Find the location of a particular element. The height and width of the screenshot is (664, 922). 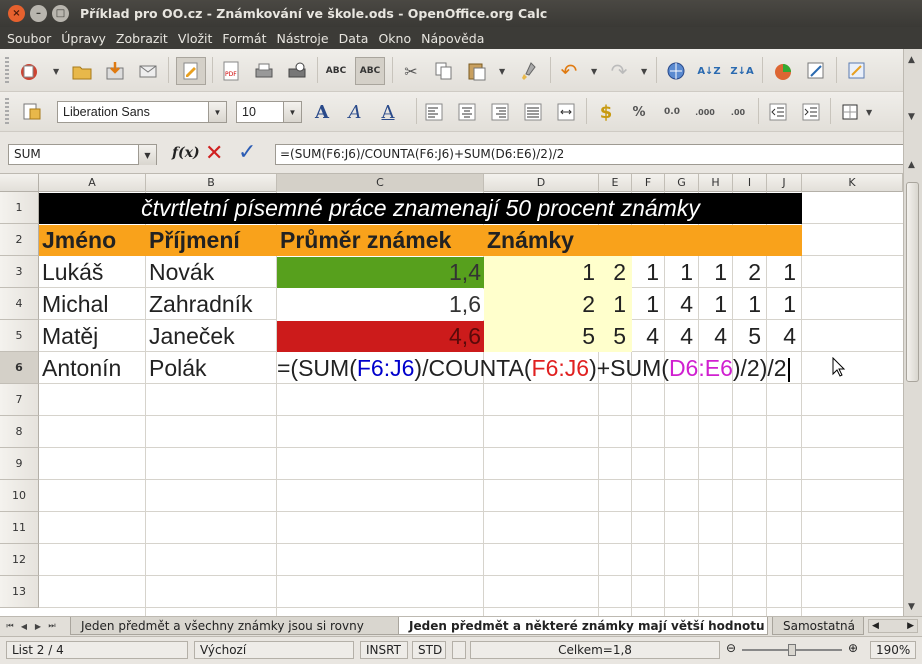

column-header-g: G is located at coordinates (682, 183).